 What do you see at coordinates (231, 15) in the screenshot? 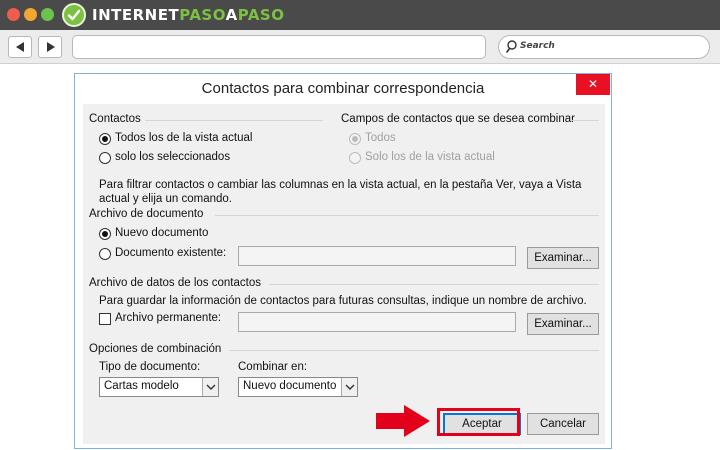
I see `brand-text-a: A` at bounding box center [231, 15].